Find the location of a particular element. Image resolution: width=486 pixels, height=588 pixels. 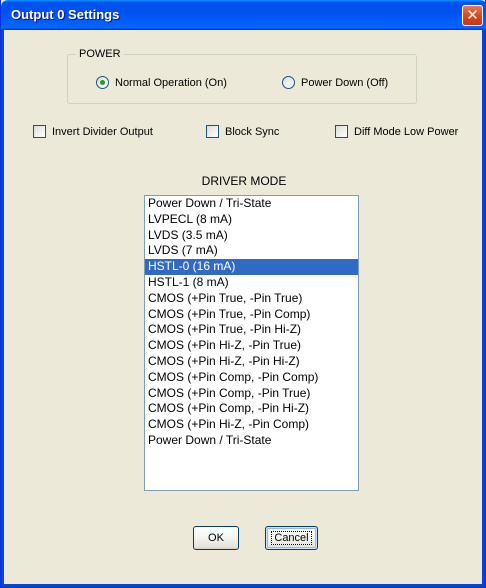

window-title: Output 0 Settings is located at coordinates (65, 14).